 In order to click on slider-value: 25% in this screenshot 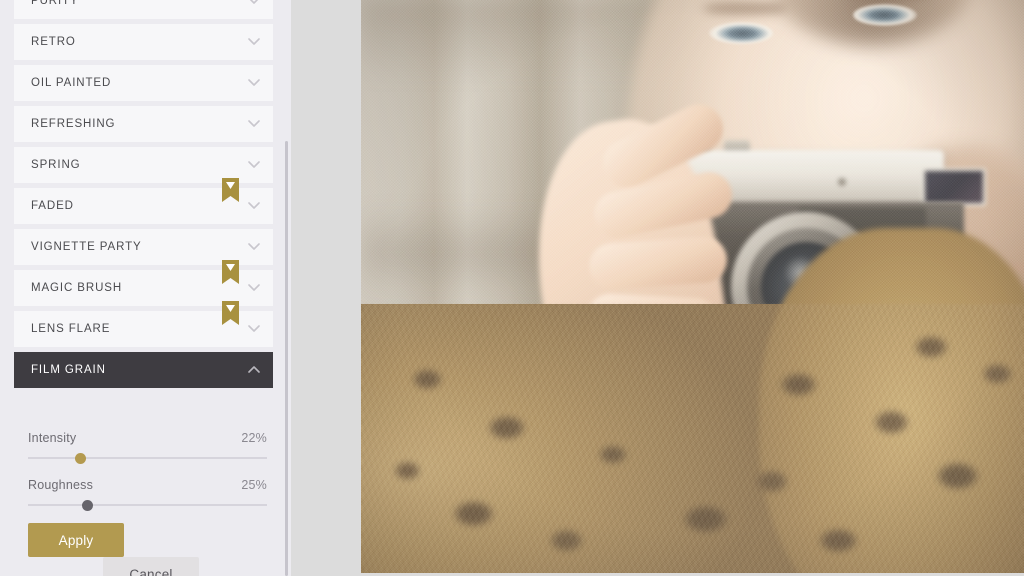, I will do `click(254, 485)`.